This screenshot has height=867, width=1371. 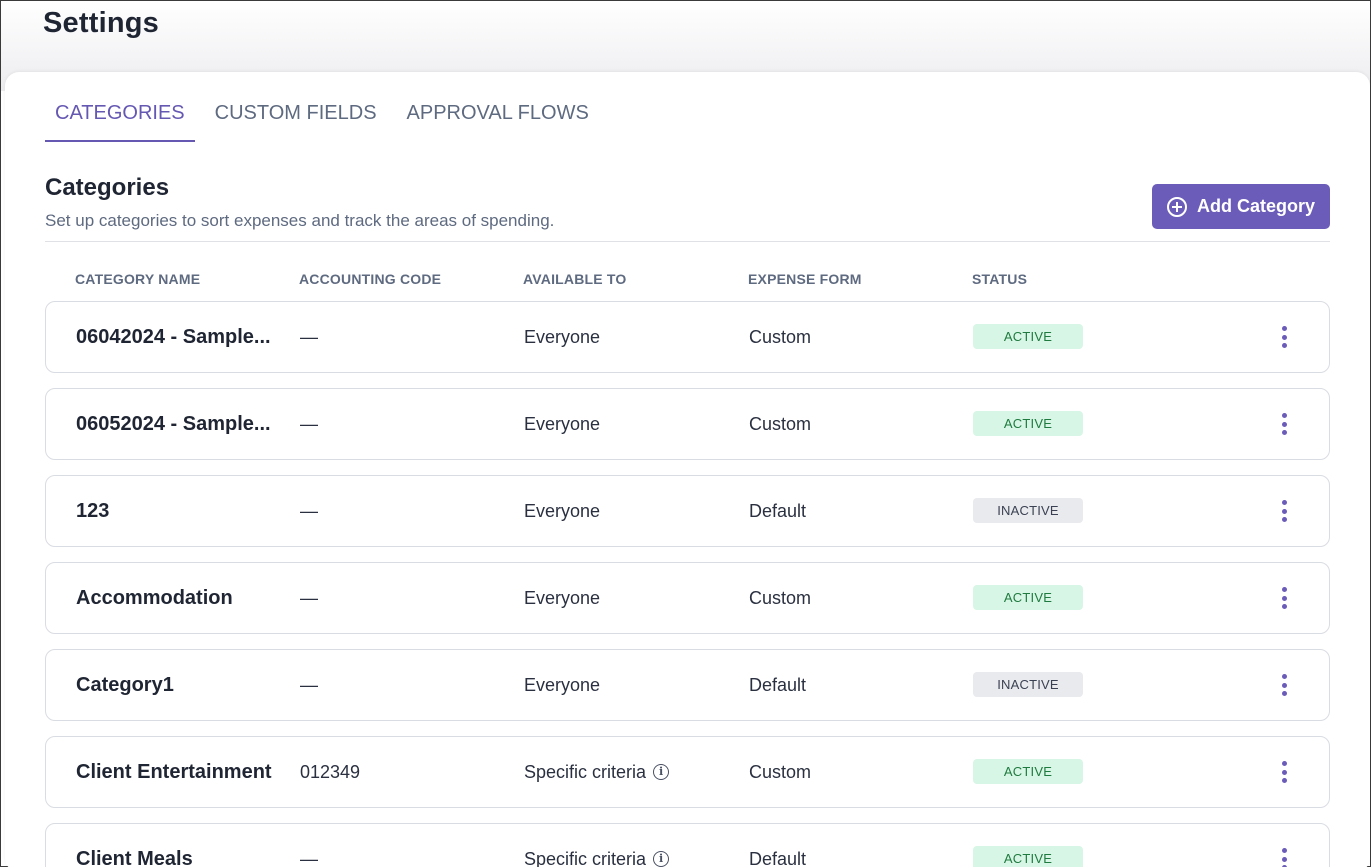 What do you see at coordinates (370, 279) in the screenshot?
I see `header-accounting-code: ACCOUNTING CODE` at bounding box center [370, 279].